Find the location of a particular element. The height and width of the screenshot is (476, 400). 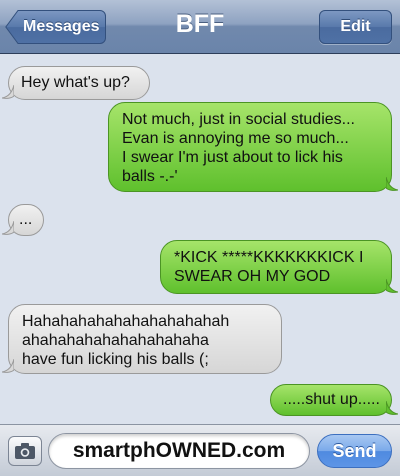

nav-bar: Messages BFF Edit is located at coordinates (200, 27).